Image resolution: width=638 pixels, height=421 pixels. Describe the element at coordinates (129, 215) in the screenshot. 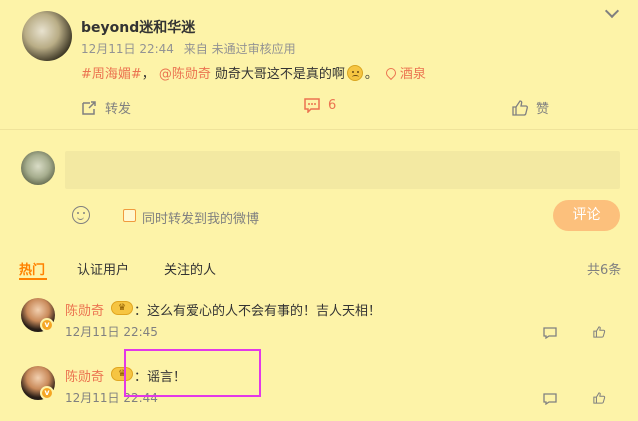

I see `also-repost-checkbox` at that location.